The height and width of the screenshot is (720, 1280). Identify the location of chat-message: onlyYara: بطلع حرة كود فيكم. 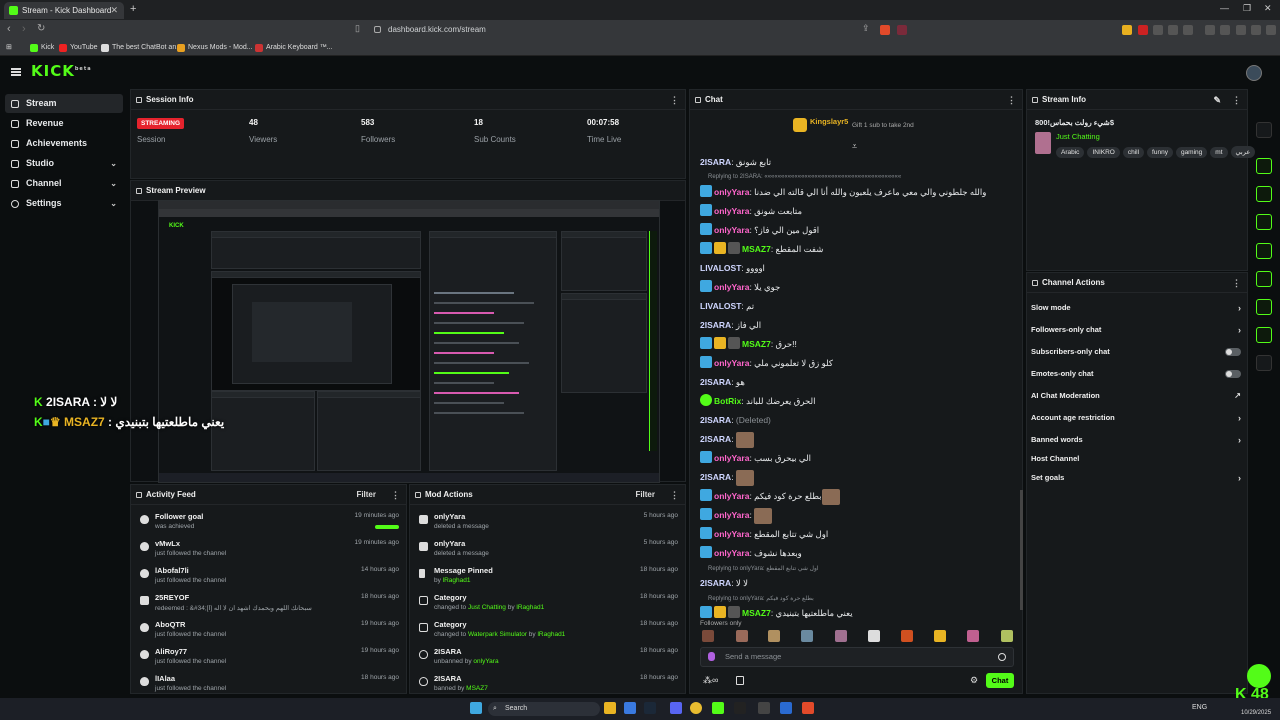
(860, 496).